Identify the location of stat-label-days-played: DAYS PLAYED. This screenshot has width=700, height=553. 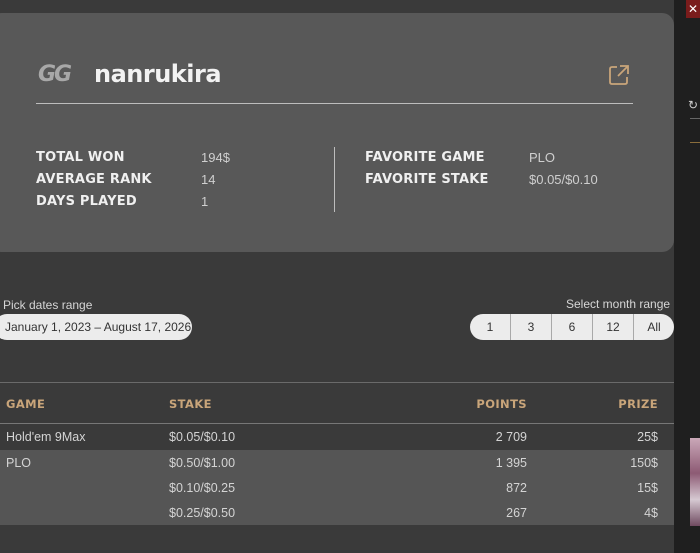
(86, 201).